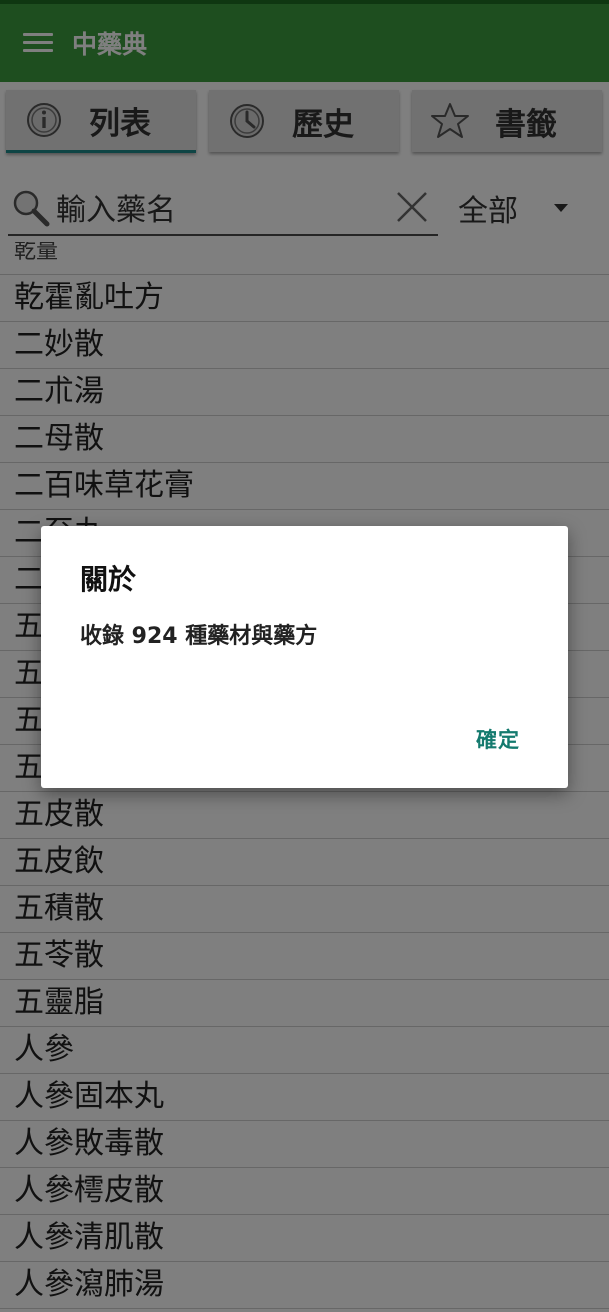  Describe the element at coordinates (199, 636) in the screenshot. I see `dialog-message: 收錄 924 種藥材與藥方` at that location.